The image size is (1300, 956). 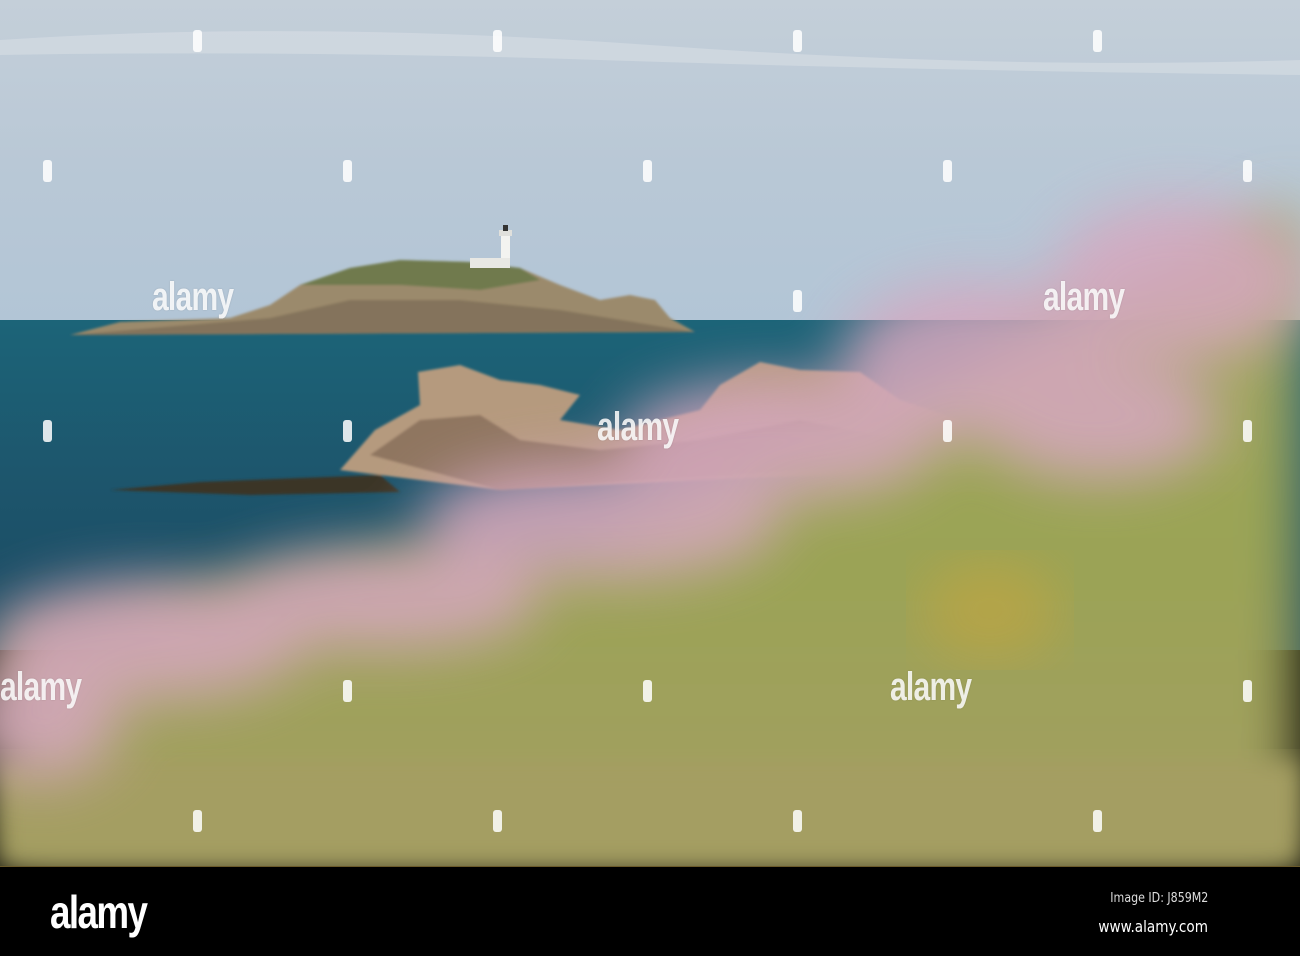 I want to click on website-link: www.alamy.com, so click(x=1153, y=926).